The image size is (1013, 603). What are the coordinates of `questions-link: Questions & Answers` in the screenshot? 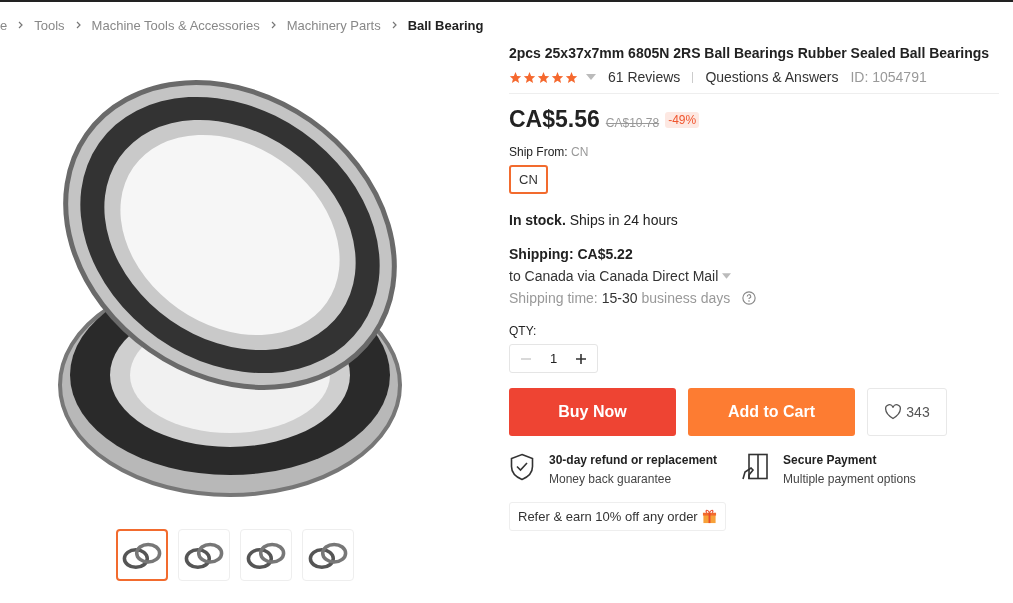 It's located at (772, 77).